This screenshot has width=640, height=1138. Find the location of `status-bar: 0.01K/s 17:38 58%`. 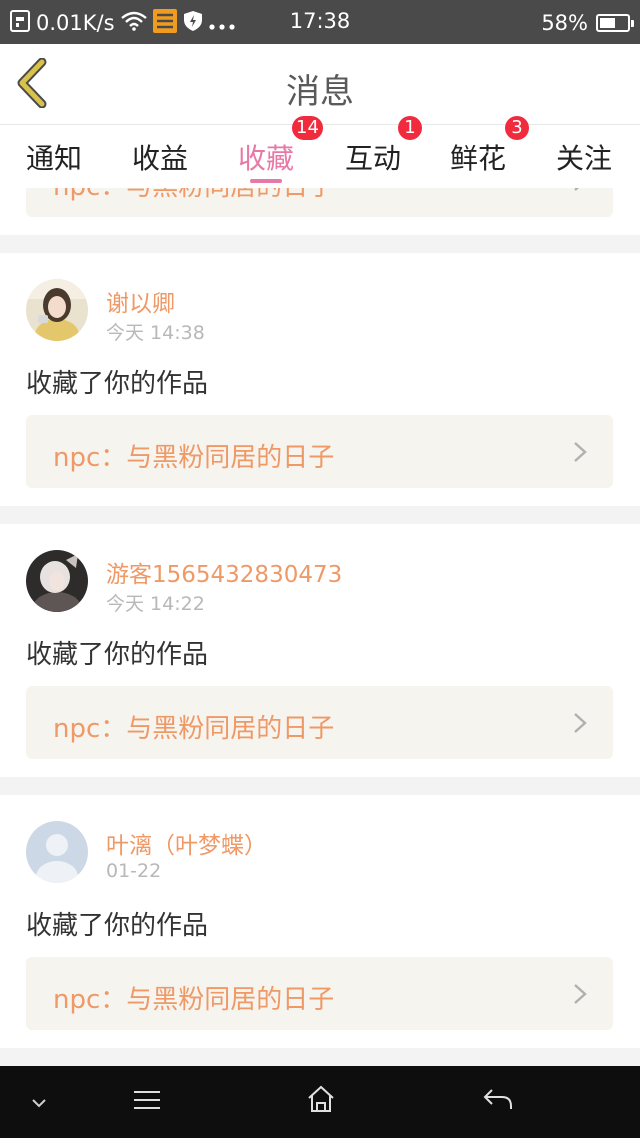

status-bar: 0.01K/s 17:38 58% is located at coordinates (320, 22).